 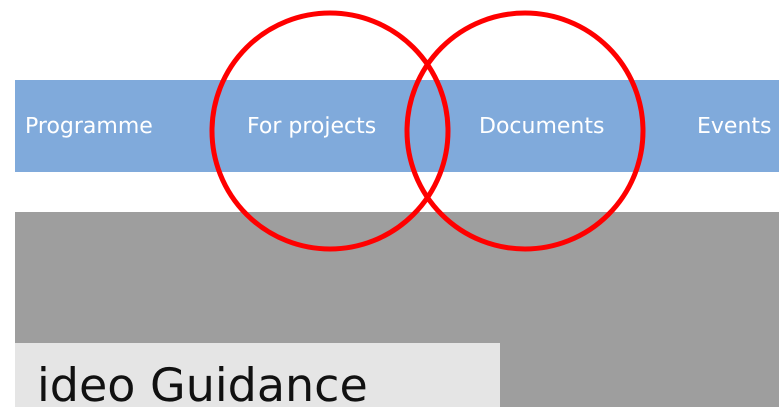 What do you see at coordinates (588, 126) in the screenshot?
I see `nav-link: Documents` at bounding box center [588, 126].